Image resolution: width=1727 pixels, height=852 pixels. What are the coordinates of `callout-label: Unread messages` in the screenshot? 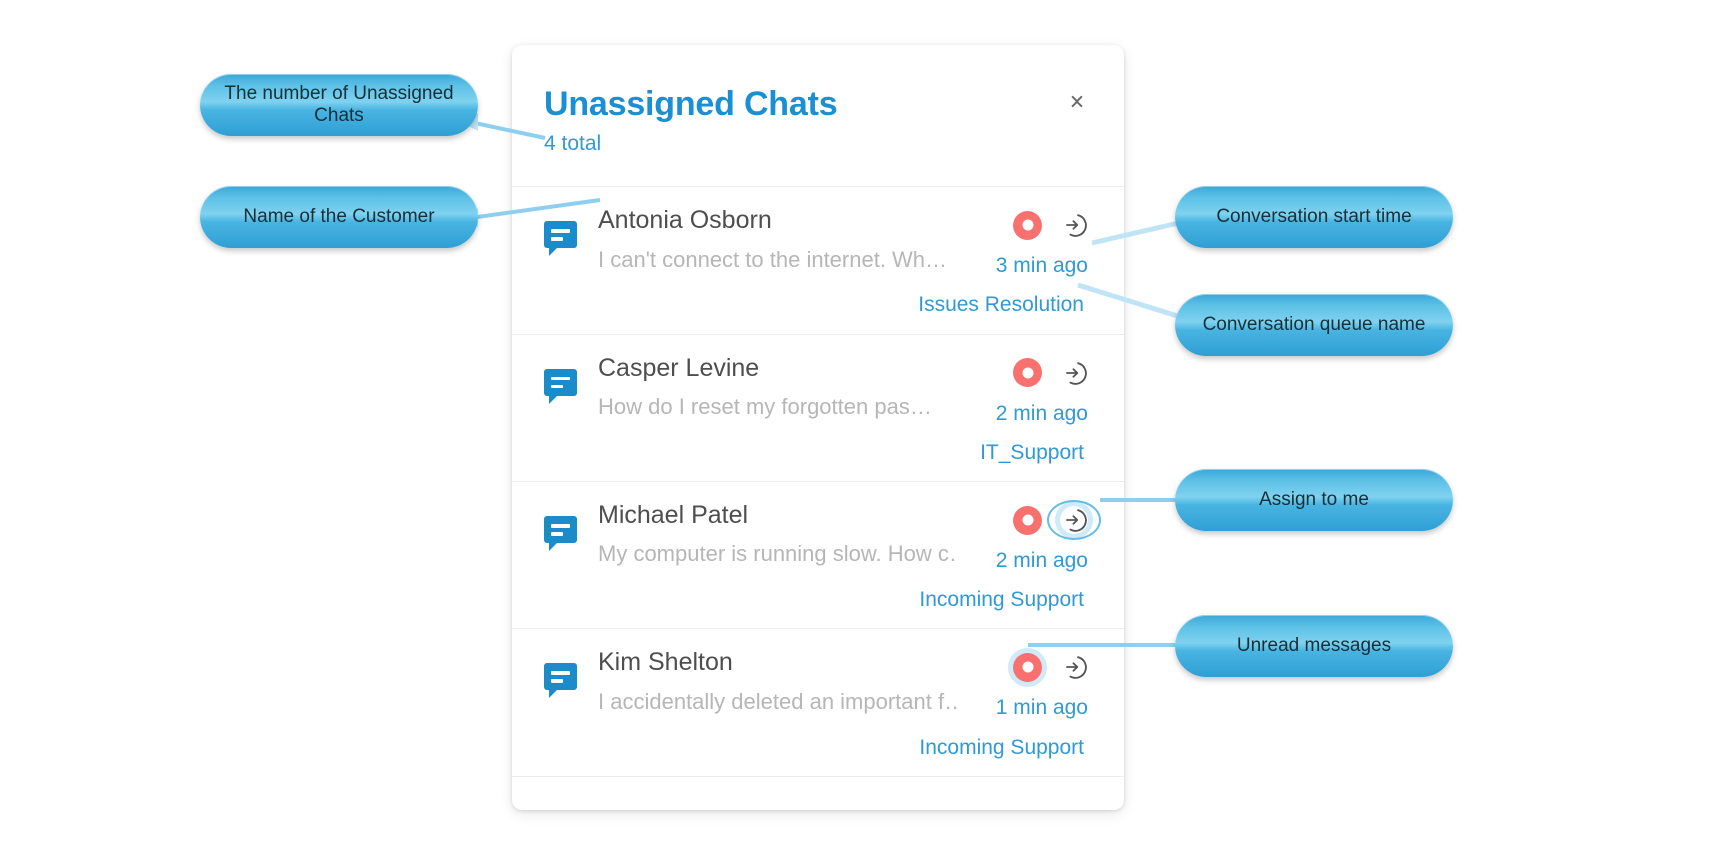 It's located at (1314, 645).